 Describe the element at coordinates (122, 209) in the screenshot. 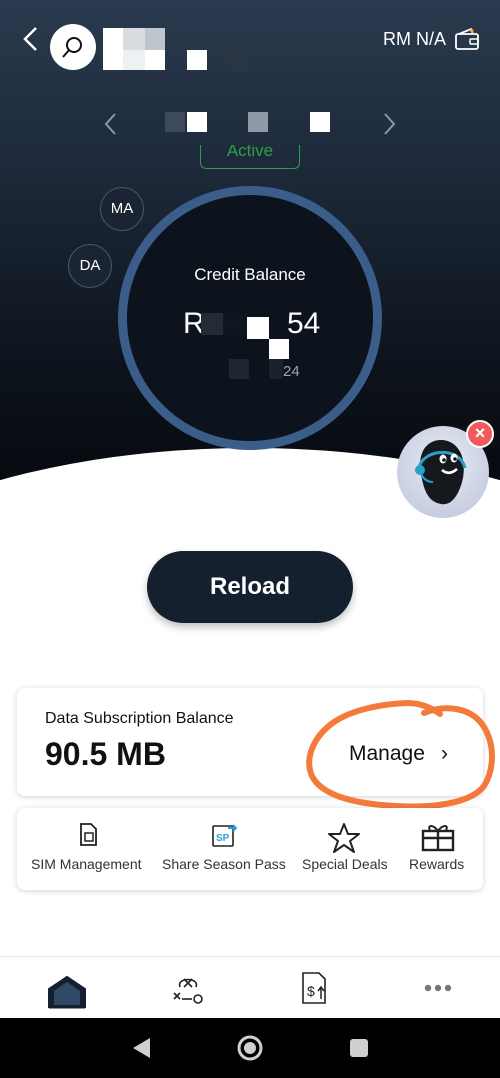

I see `ma-balance-button: MA` at that location.